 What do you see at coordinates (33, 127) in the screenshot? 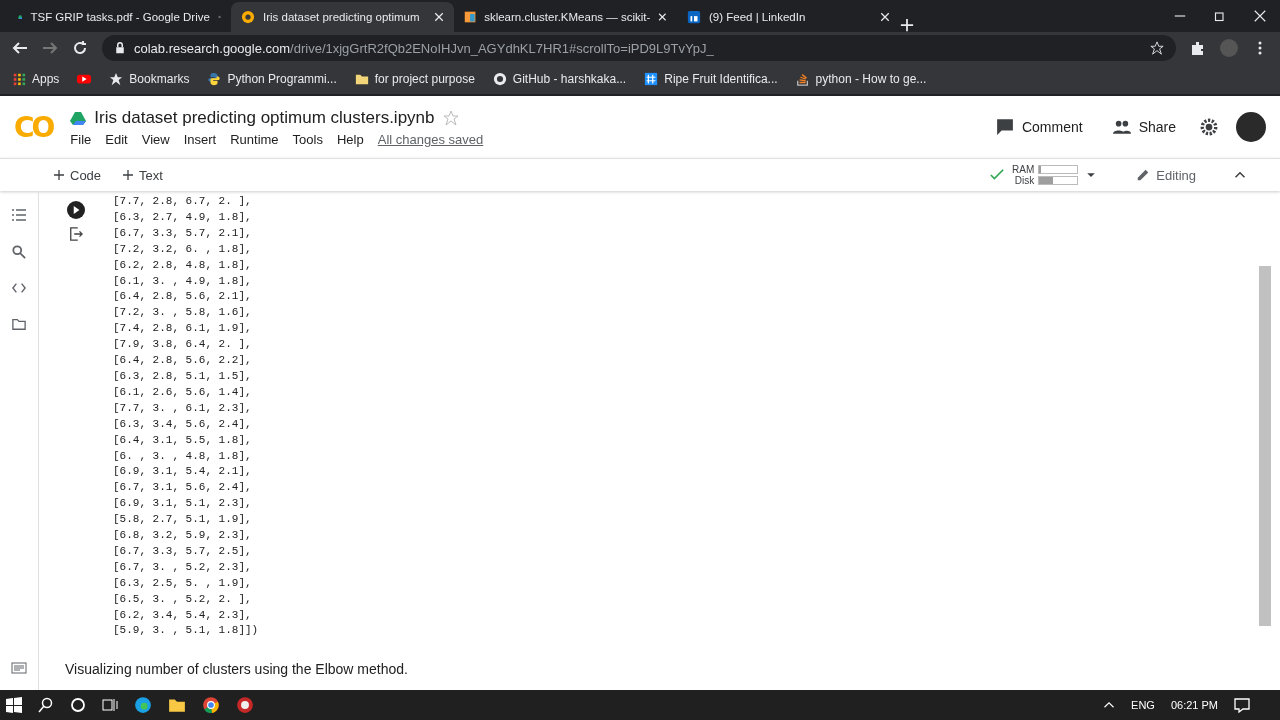
I see `colab-logo: CO` at bounding box center [33, 127].